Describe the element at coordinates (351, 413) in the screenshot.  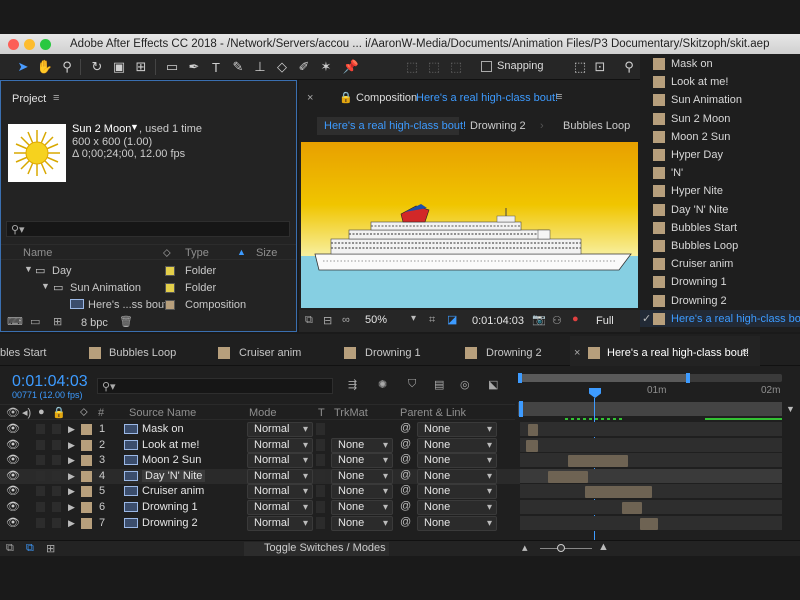
I see `col-trkmat-header: TrkMat` at that location.